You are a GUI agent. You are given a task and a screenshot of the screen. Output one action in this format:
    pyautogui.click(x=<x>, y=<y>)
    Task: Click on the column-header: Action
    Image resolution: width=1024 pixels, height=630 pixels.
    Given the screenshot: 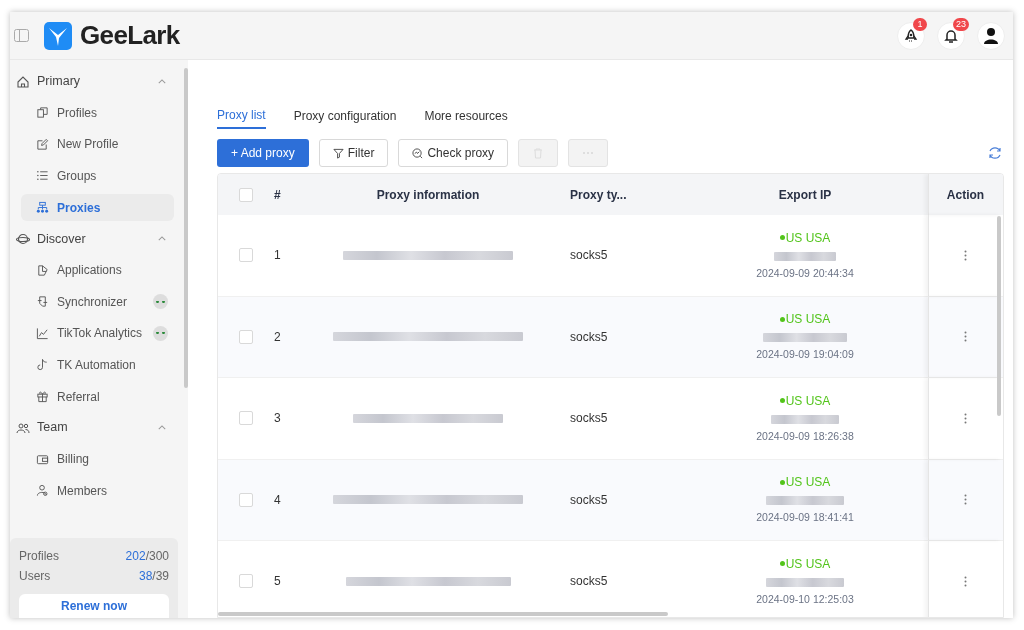 What is the action you would take?
    pyautogui.click(x=965, y=195)
    